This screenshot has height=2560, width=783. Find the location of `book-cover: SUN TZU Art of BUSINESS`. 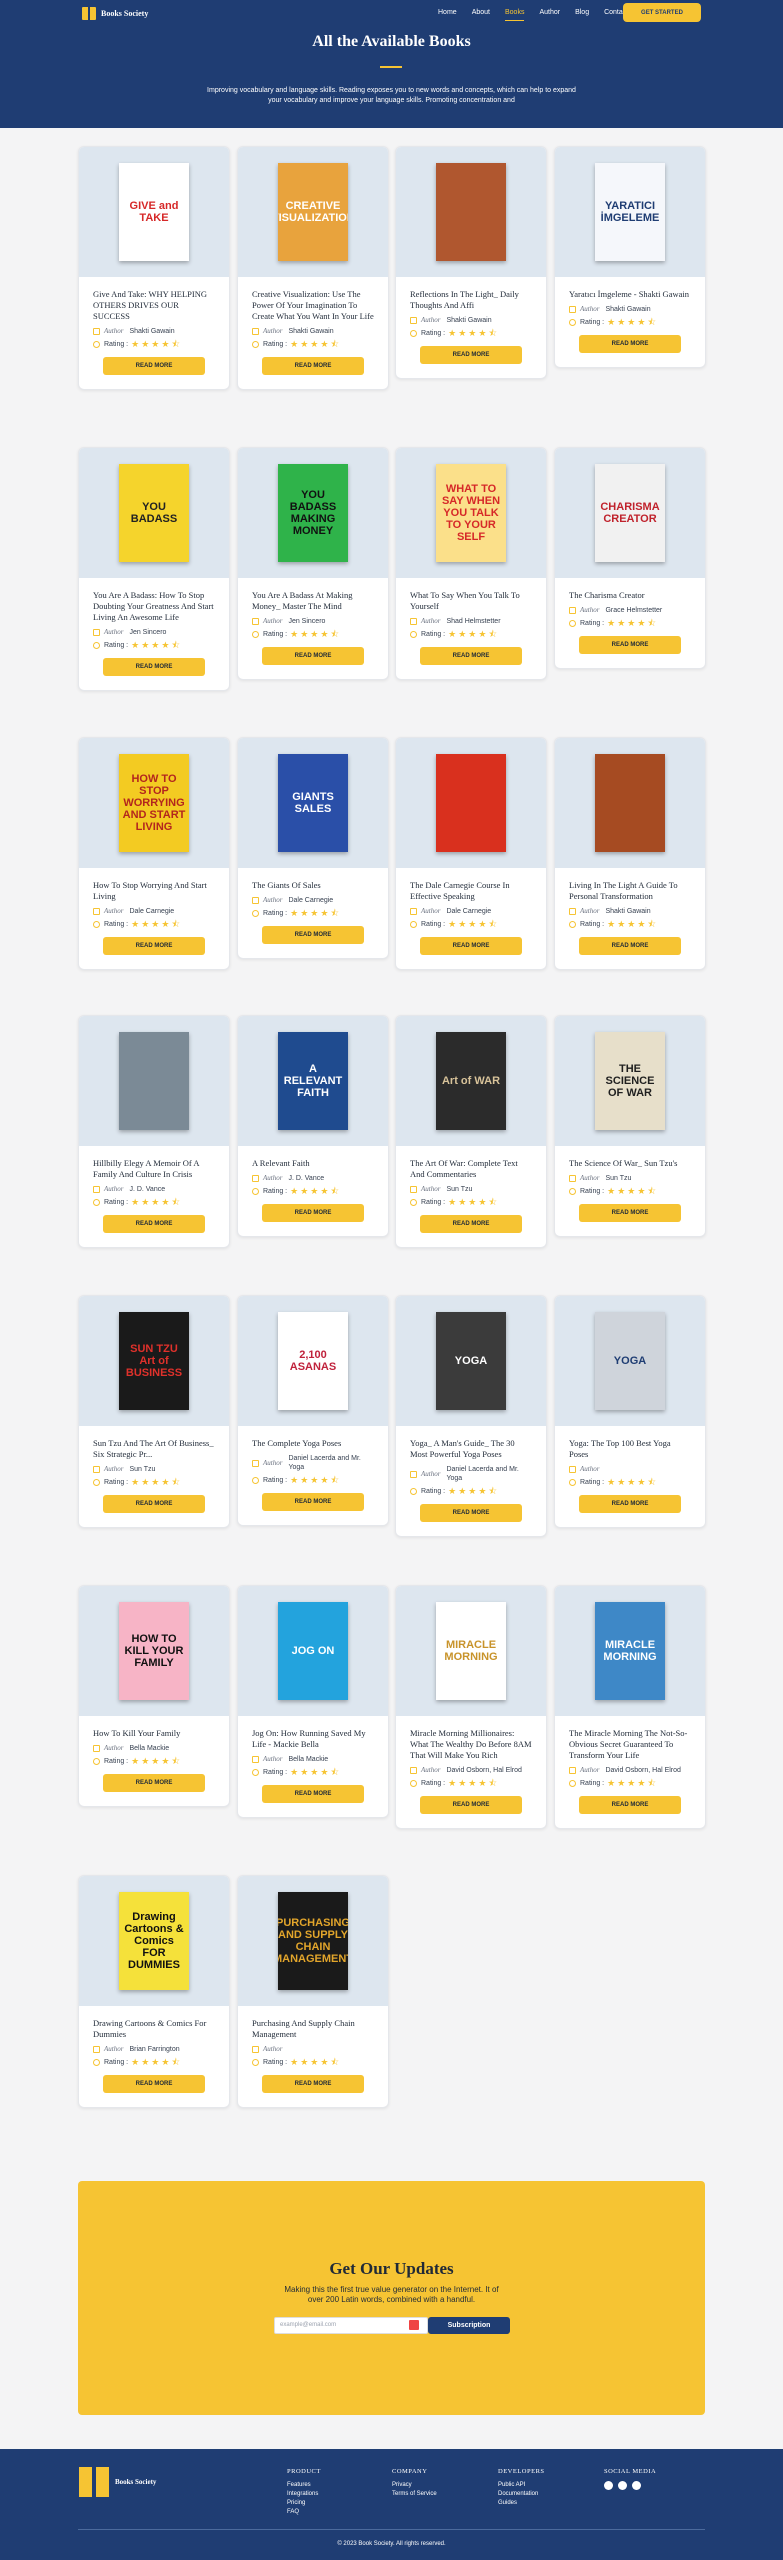

book-cover: SUN TZU Art of BUSINESS is located at coordinates (154, 1361).